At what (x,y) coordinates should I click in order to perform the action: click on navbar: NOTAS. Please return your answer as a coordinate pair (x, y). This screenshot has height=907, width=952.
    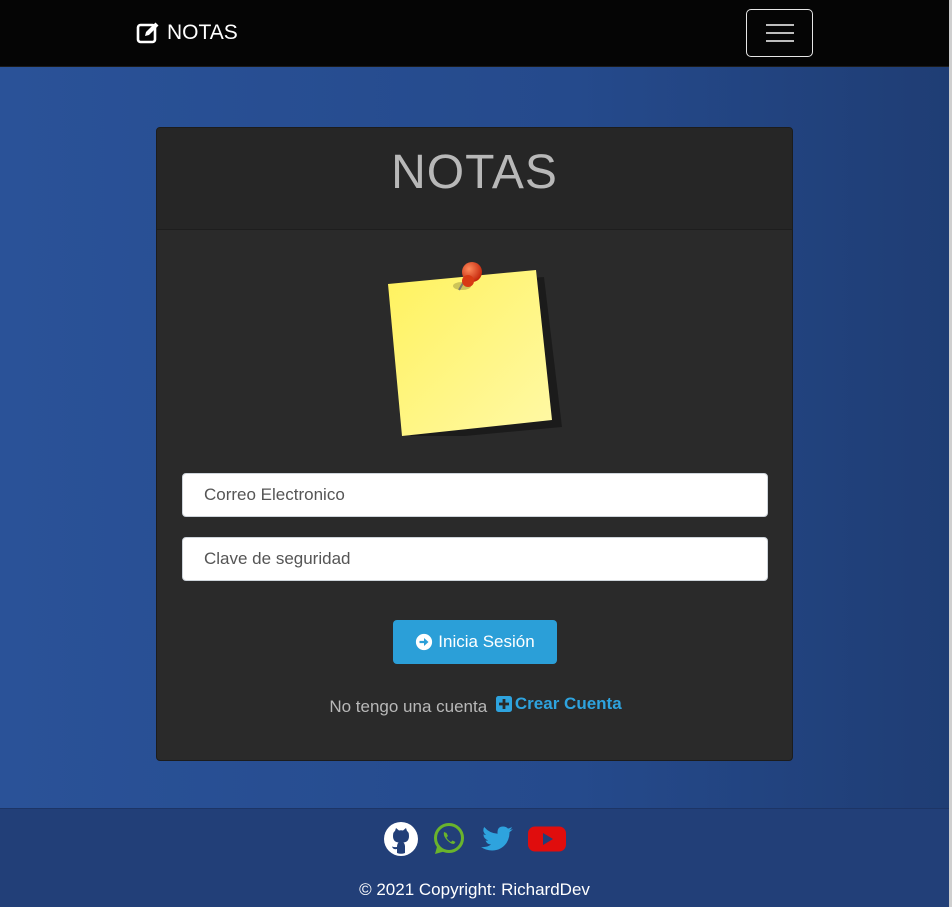
    Looking at the image, I should click on (474, 33).